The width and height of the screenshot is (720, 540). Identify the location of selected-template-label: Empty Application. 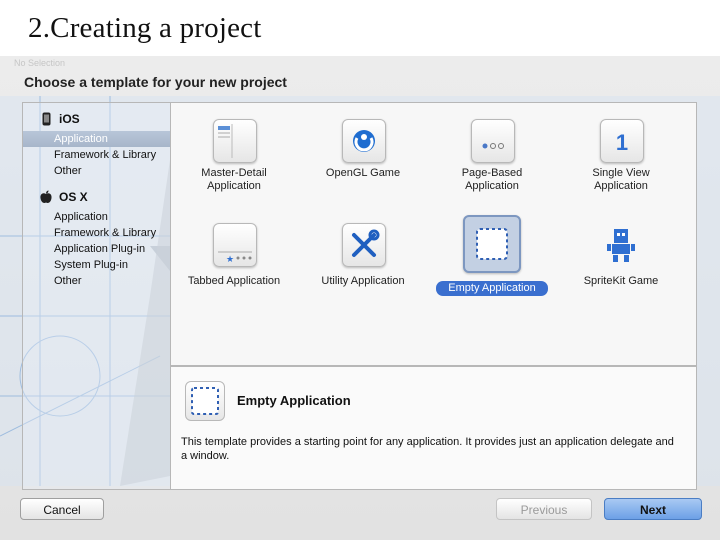
(492, 288).